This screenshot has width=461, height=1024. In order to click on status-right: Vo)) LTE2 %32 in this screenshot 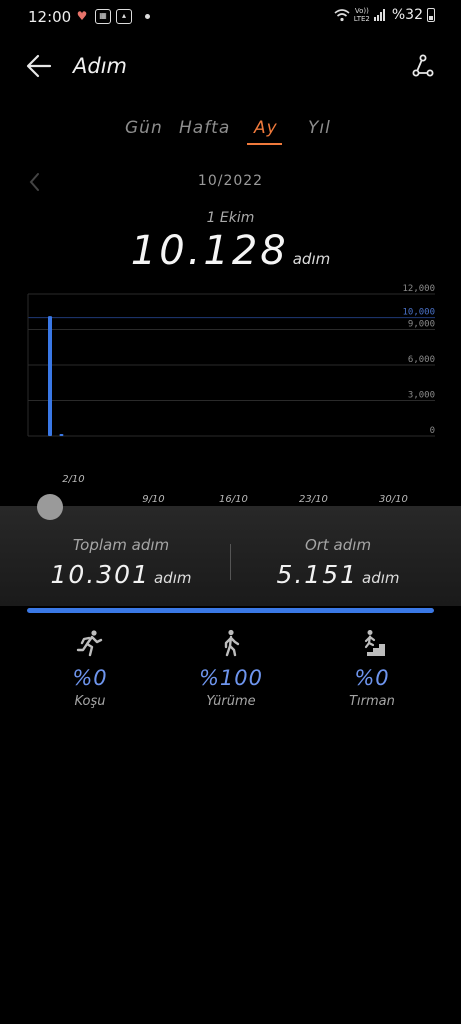, I will do `click(384, 15)`.